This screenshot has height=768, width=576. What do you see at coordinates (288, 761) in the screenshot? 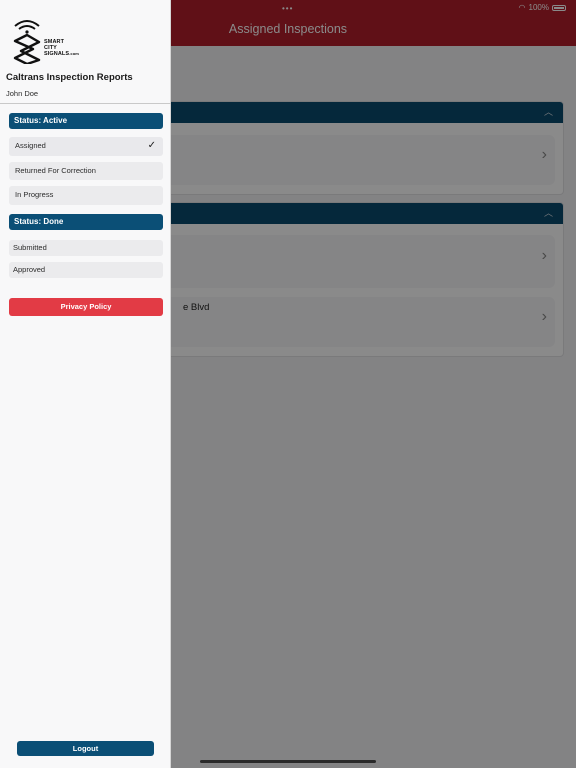
I see `home-indicator` at bounding box center [288, 761].